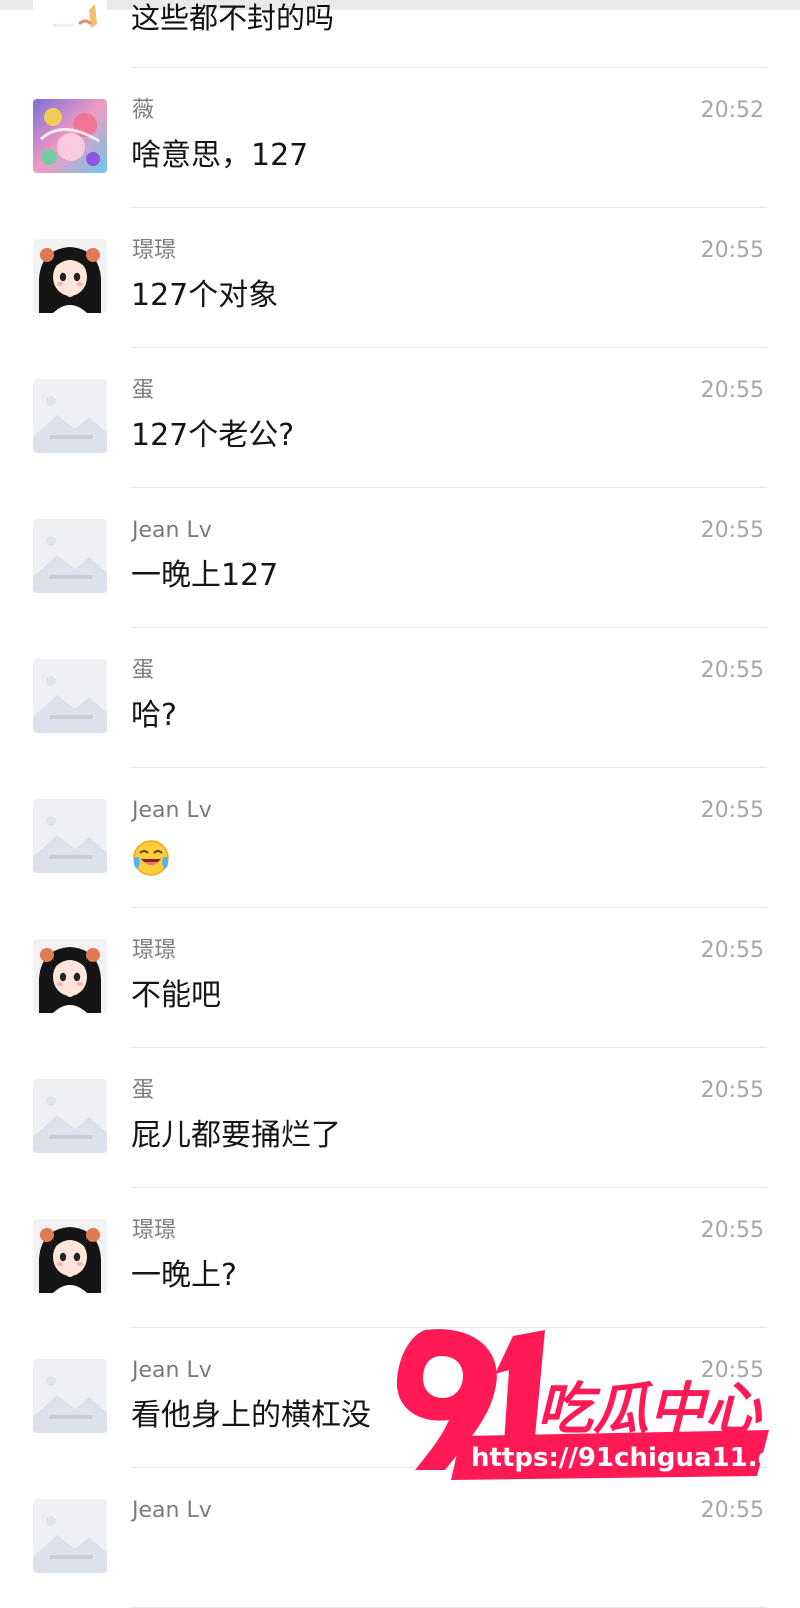 Image resolution: width=800 pixels, height=1608 pixels. I want to click on message-text: 哈?, so click(154, 715).